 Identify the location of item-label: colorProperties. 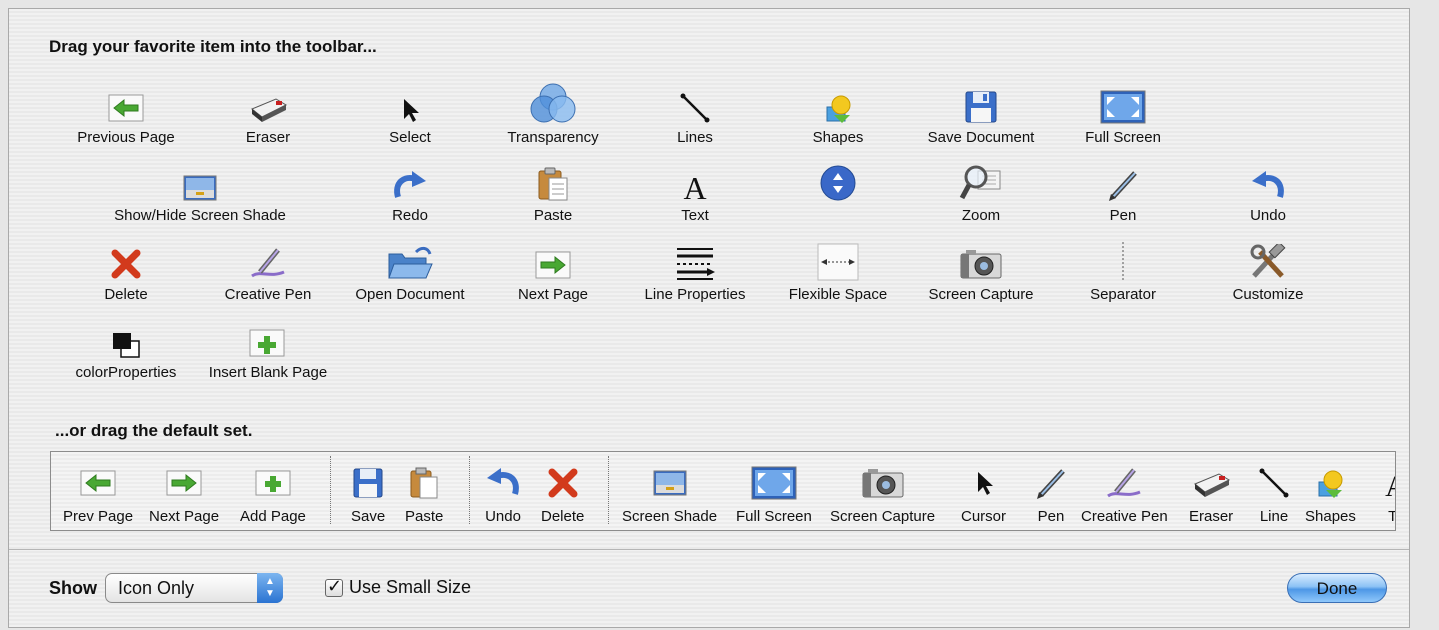
(126, 372).